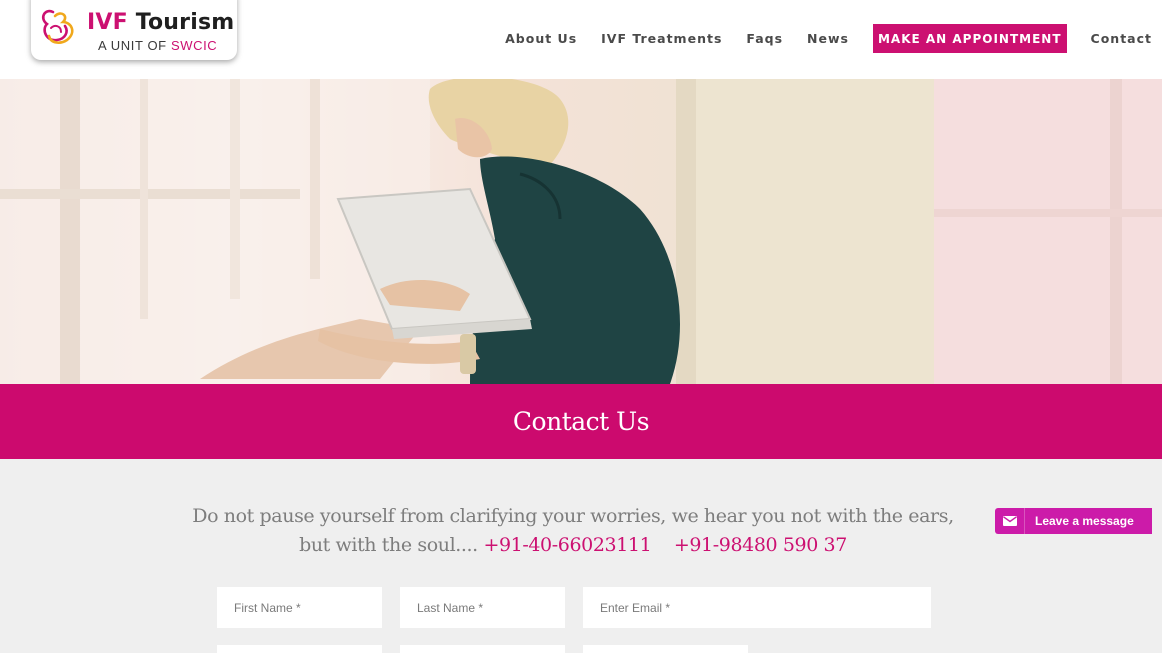 The width and height of the screenshot is (1162, 653). Describe the element at coordinates (969, 38) in the screenshot. I see `make-appointment-button: MAKE AN APPOINTMENT` at that location.